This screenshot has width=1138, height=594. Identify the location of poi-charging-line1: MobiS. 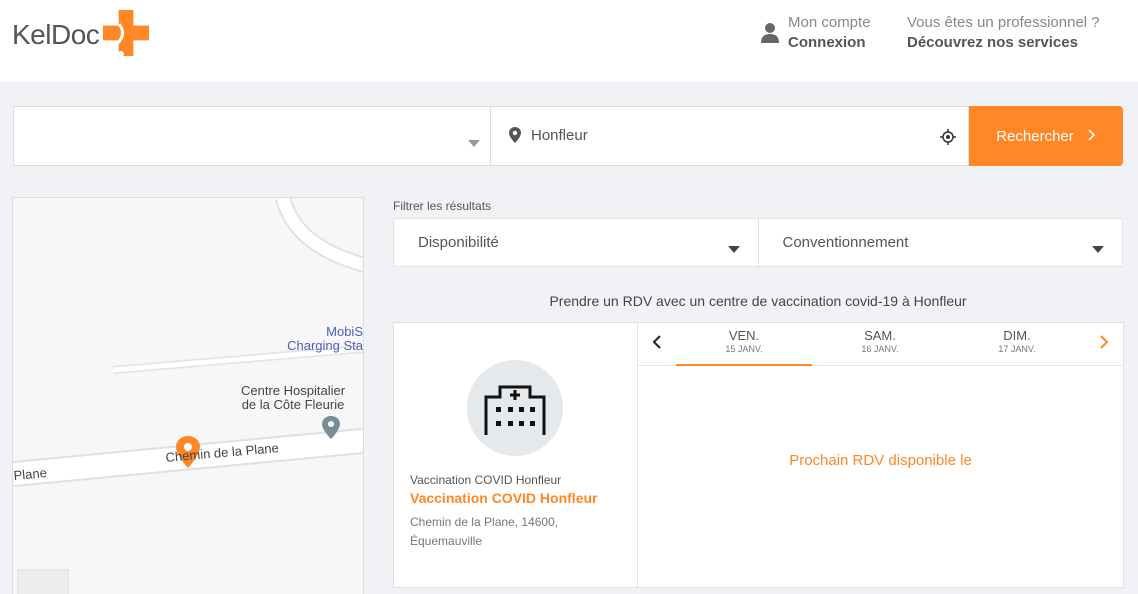
(344, 331).